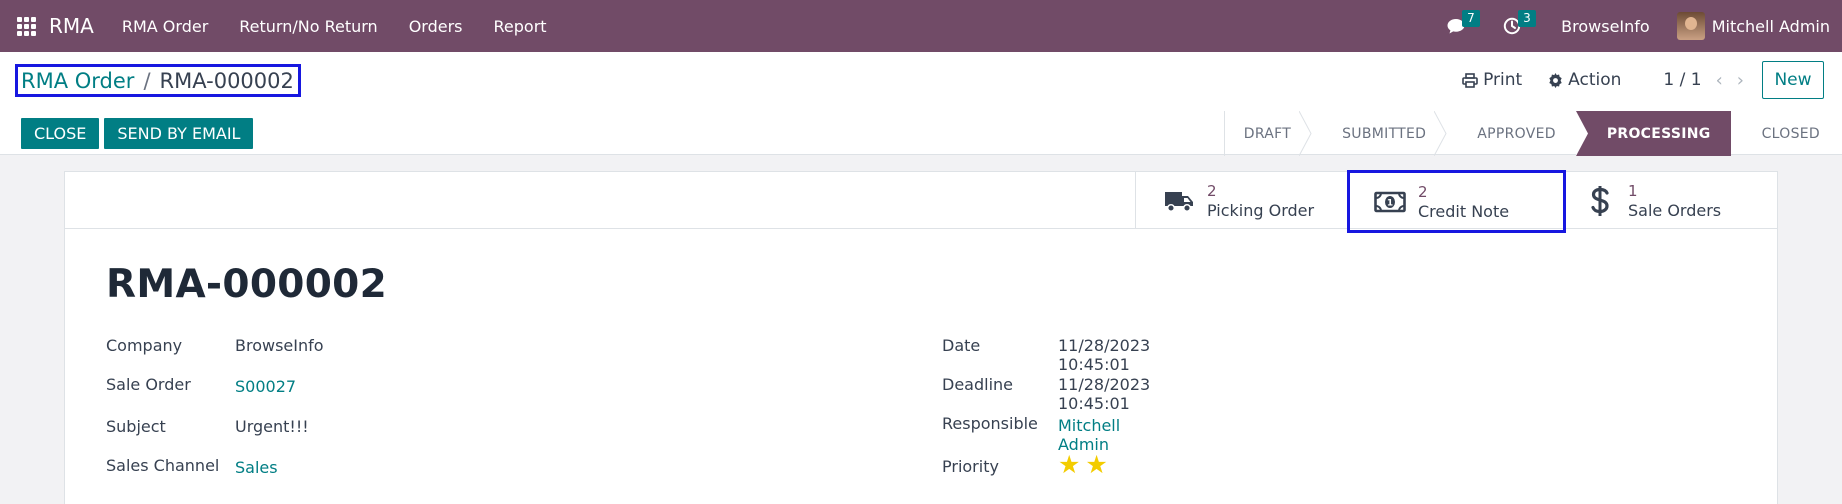  Describe the element at coordinates (1605, 26) in the screenshot. I see `company-switcher: BrowseInfo` at that location.